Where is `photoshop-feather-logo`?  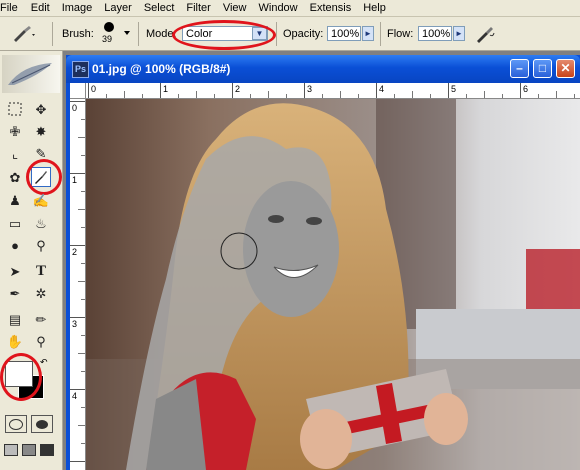
photoshop-feather-logo is located at coordinates (31, 74).